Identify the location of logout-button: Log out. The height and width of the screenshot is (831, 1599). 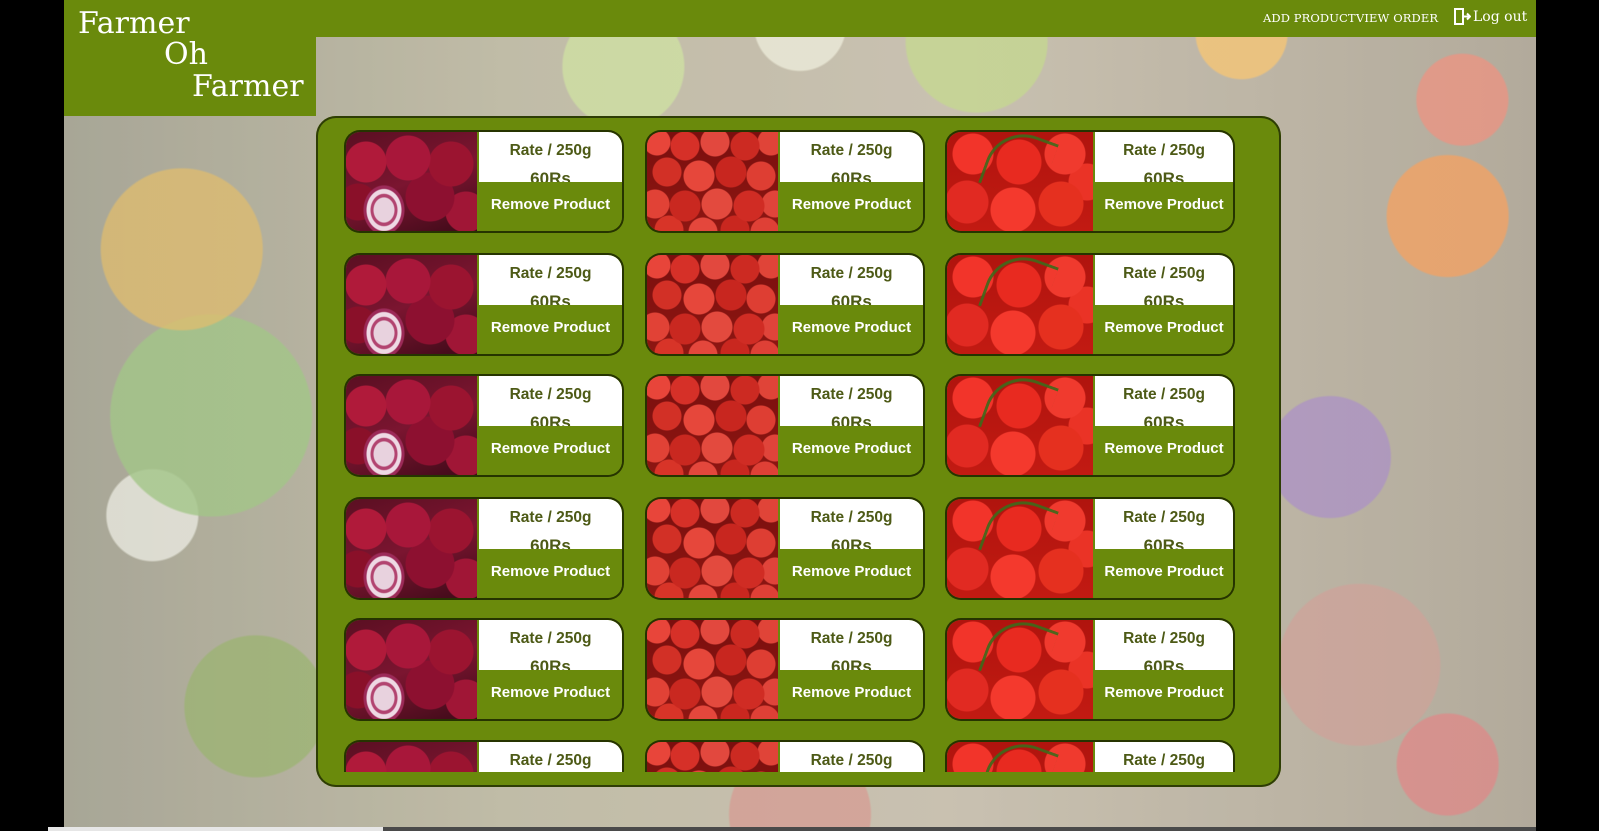
(1490, 16).